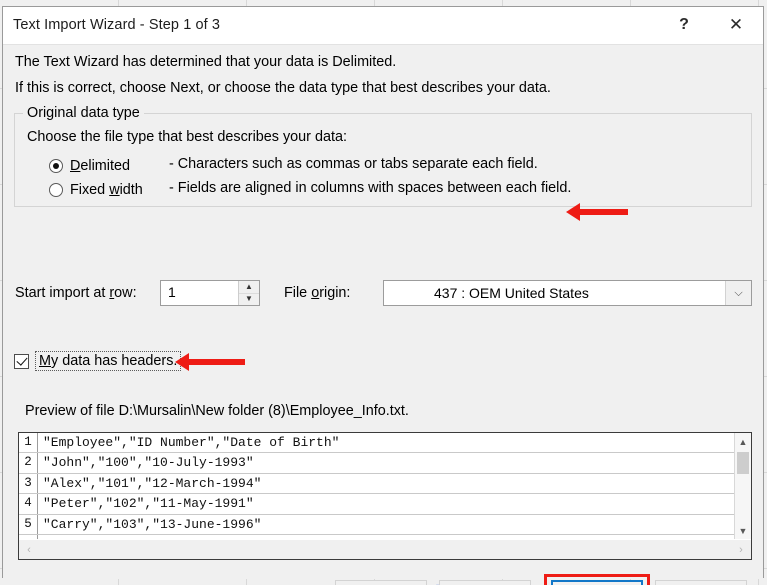 The width and height of the screenshot is (767, 585). I want to click on radio-fixed-width-indicator, so click(56, 190).